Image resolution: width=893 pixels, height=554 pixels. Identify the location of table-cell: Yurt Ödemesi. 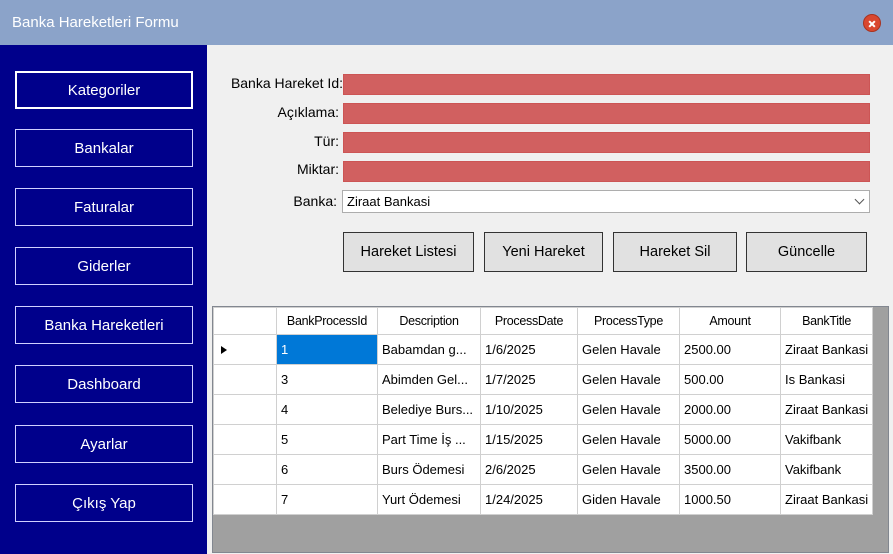
(429, 499).